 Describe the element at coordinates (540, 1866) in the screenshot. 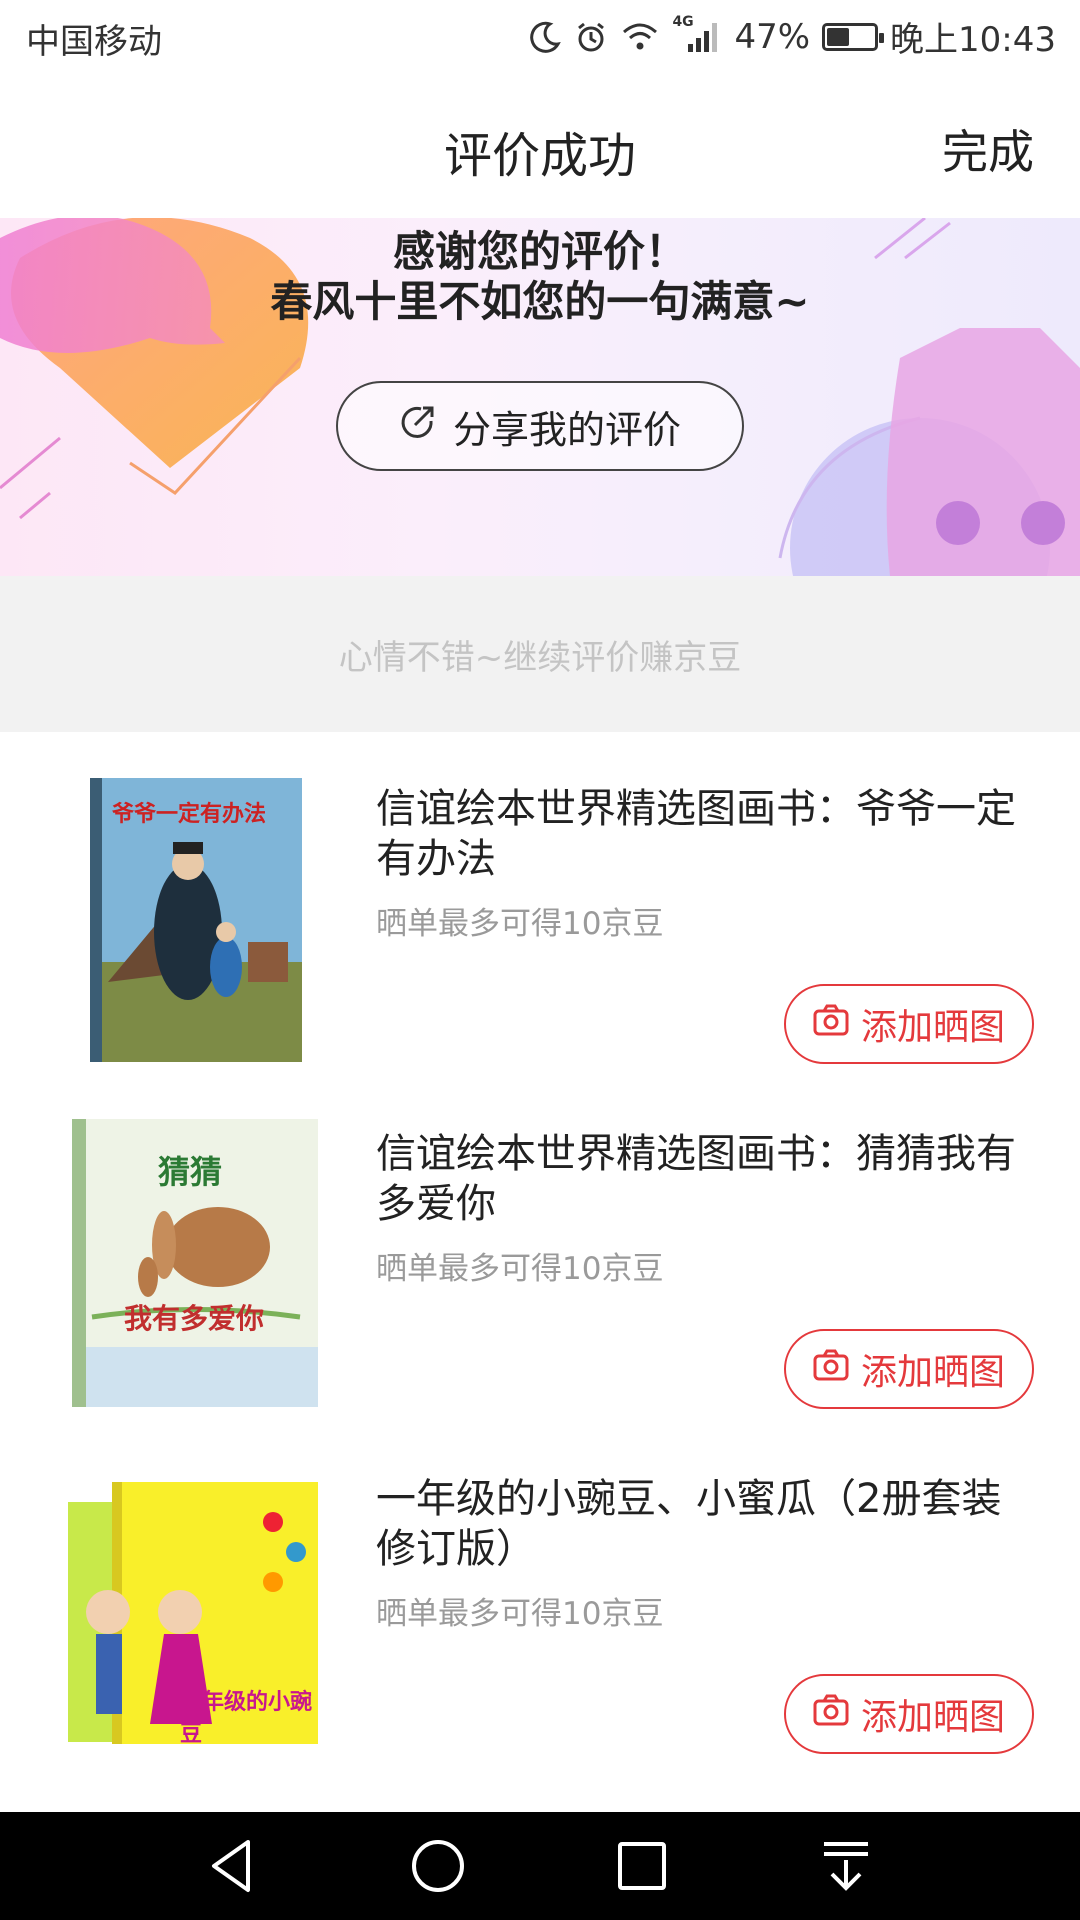

I see `system-navigation-bar` at that location.